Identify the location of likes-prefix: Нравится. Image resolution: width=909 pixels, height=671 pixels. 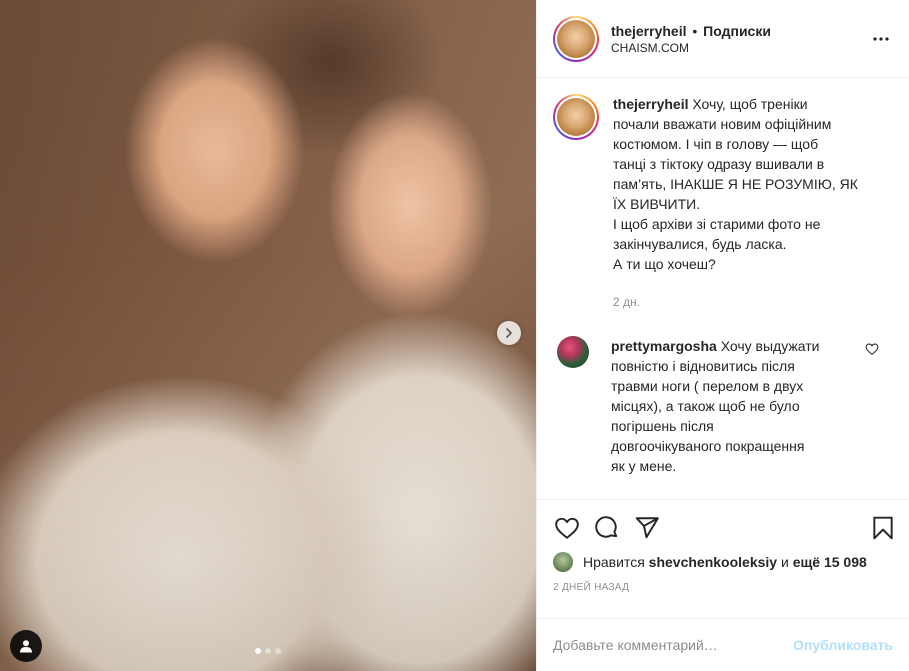
(614, 562).